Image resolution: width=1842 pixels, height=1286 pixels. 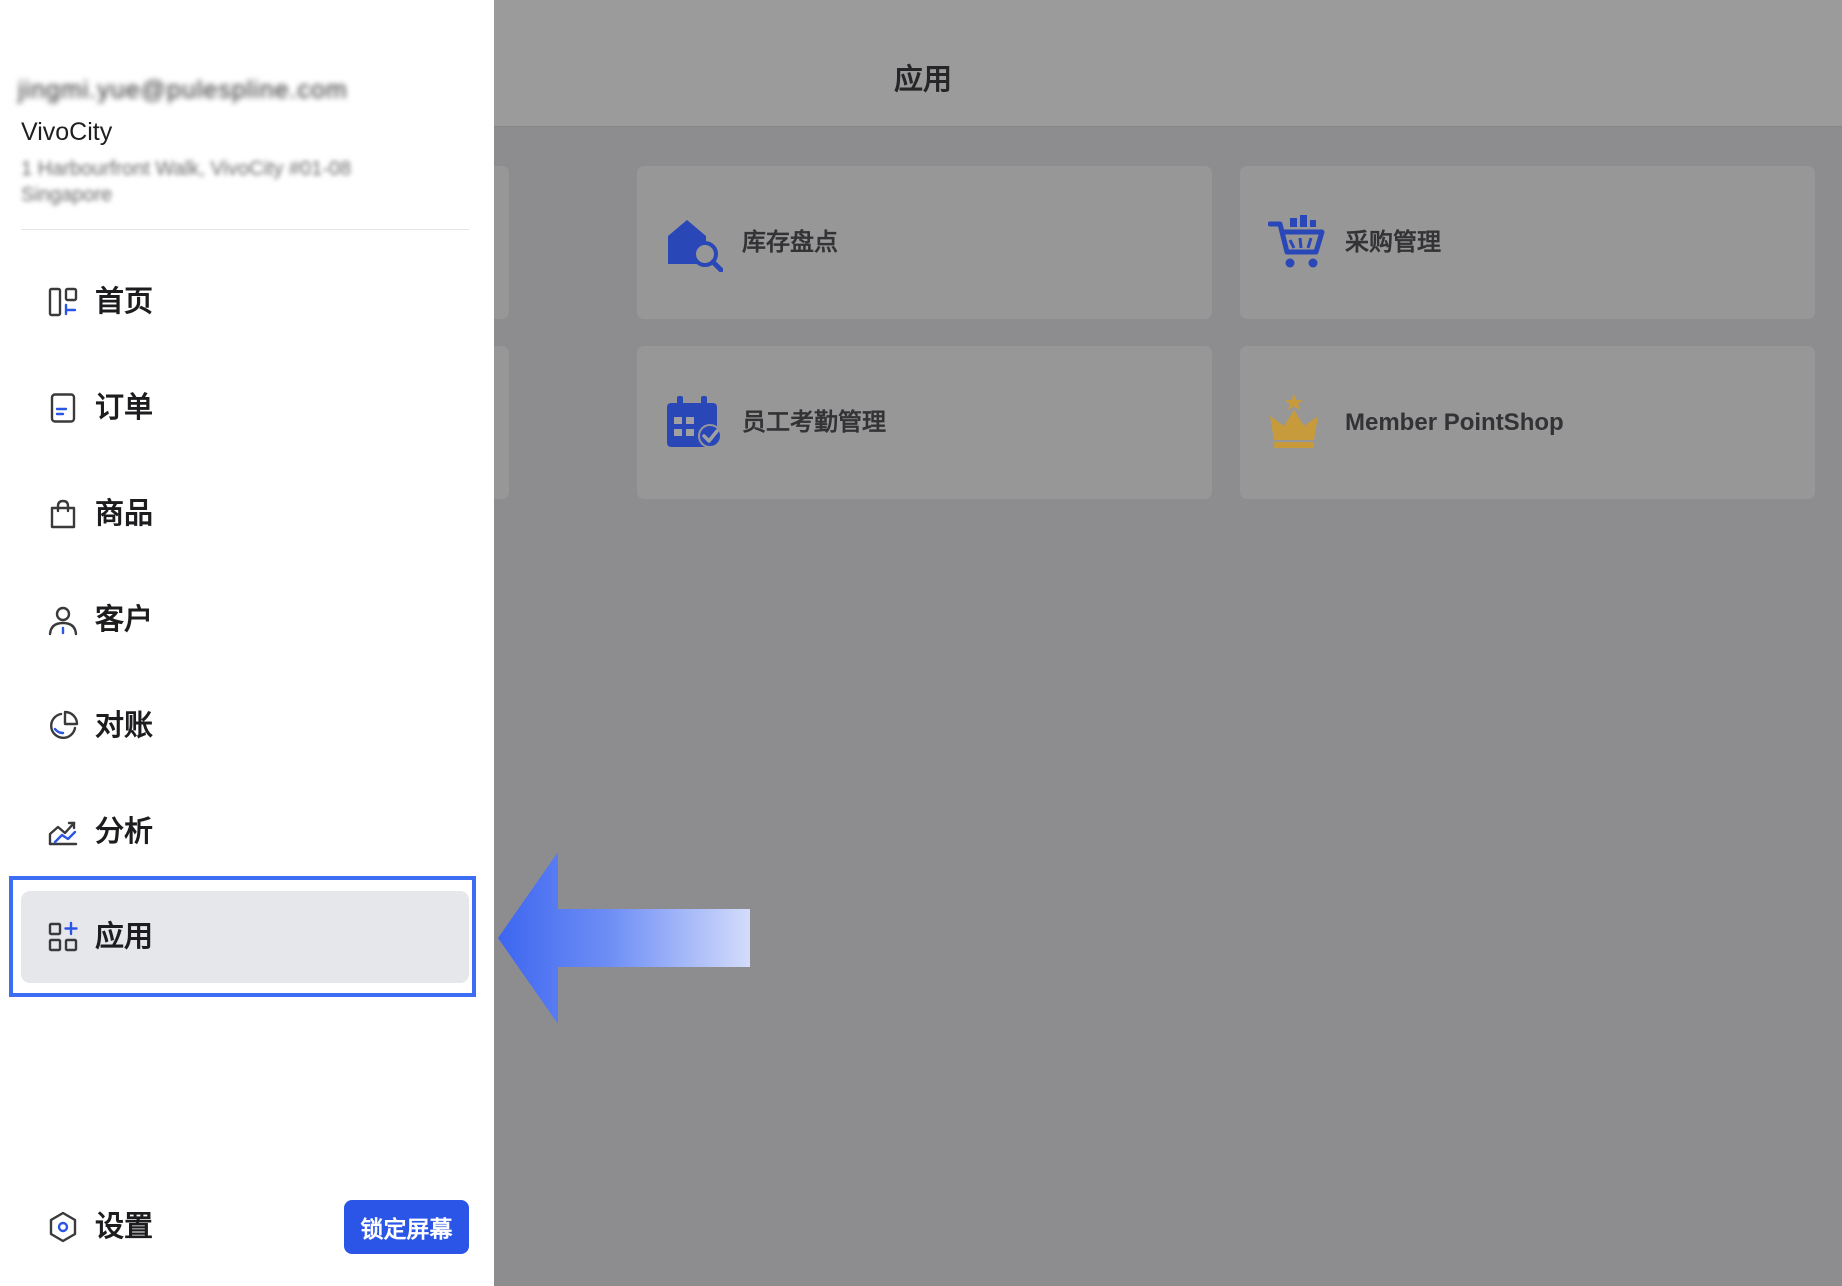 I want to click on profile-divider, so click(x=245, y=229).